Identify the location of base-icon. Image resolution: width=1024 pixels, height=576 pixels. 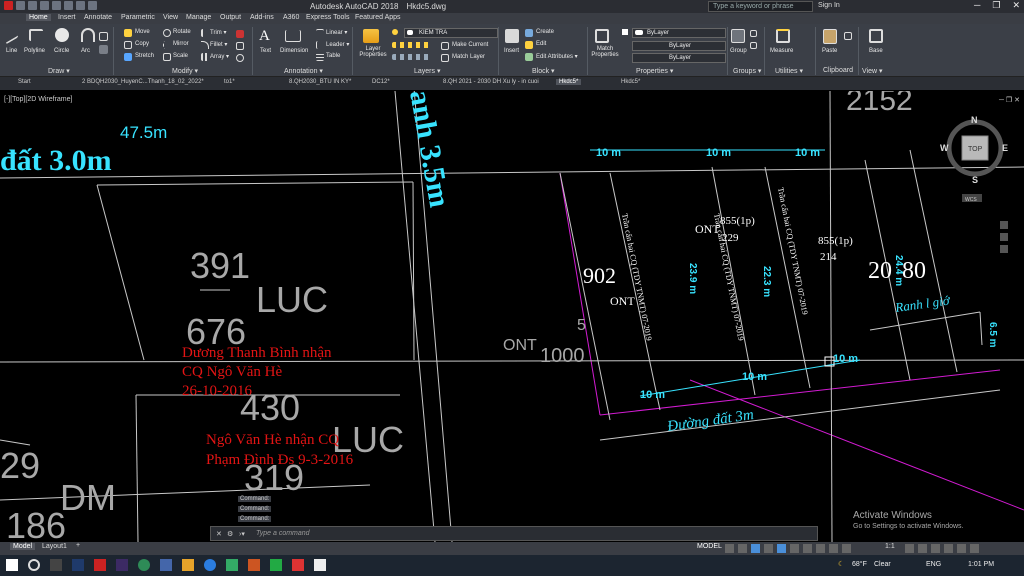
(876, 36).